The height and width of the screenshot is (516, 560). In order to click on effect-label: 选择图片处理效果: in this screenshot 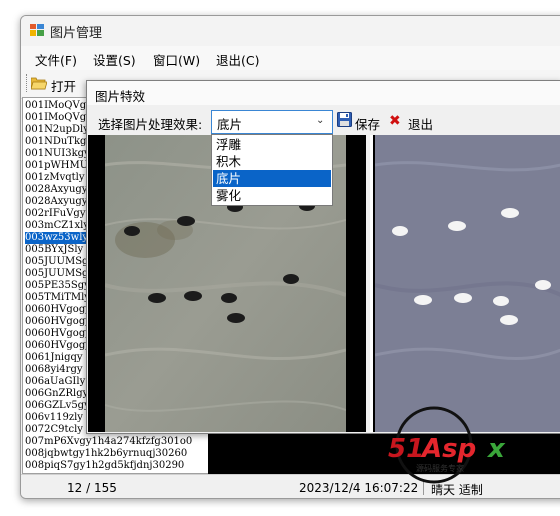, I will do `click(150, 124)`.